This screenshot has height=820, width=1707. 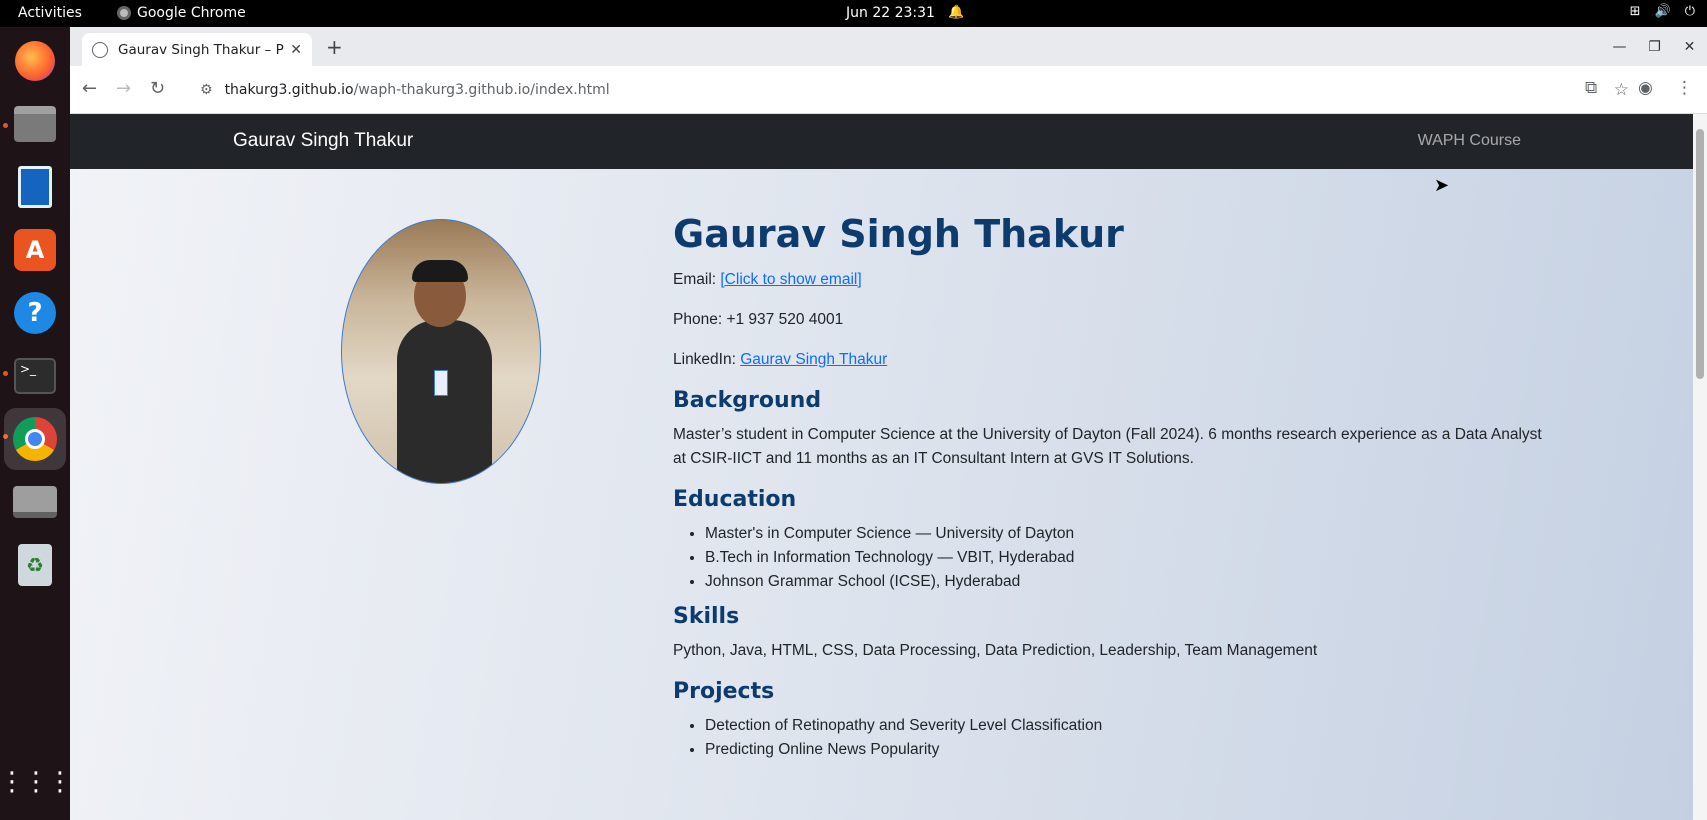 I want to click on volume-icon: 🔊, so click(x=1662, y=11).